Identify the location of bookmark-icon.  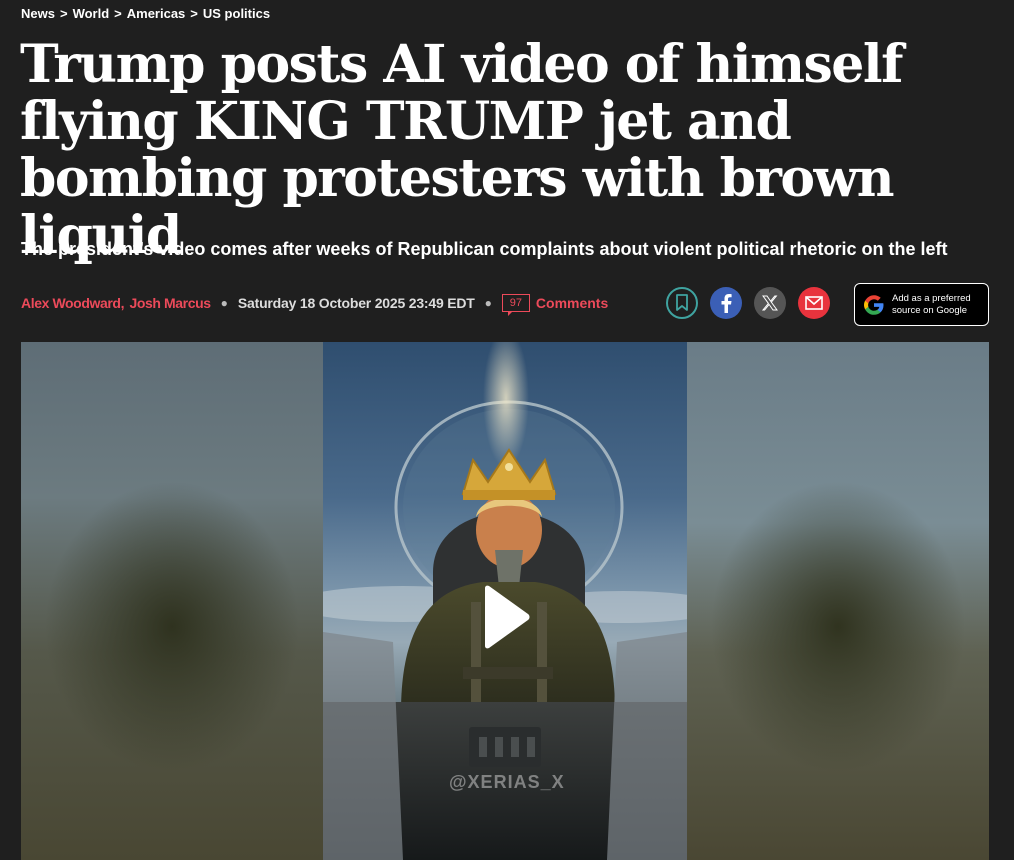
(682, 302).